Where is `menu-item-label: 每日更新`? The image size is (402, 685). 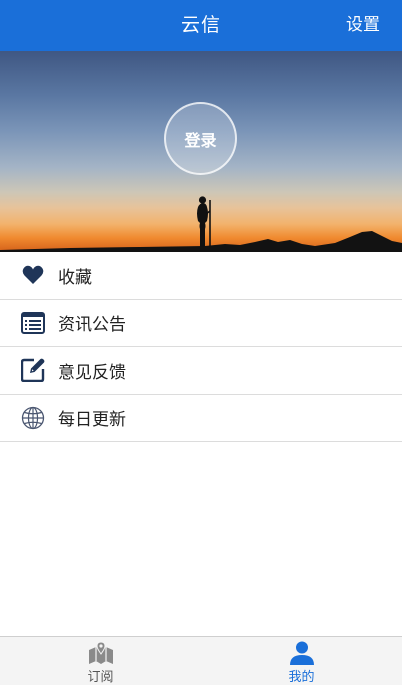 menu-item-label: 每日更新 is located at coordinates (92, 420).